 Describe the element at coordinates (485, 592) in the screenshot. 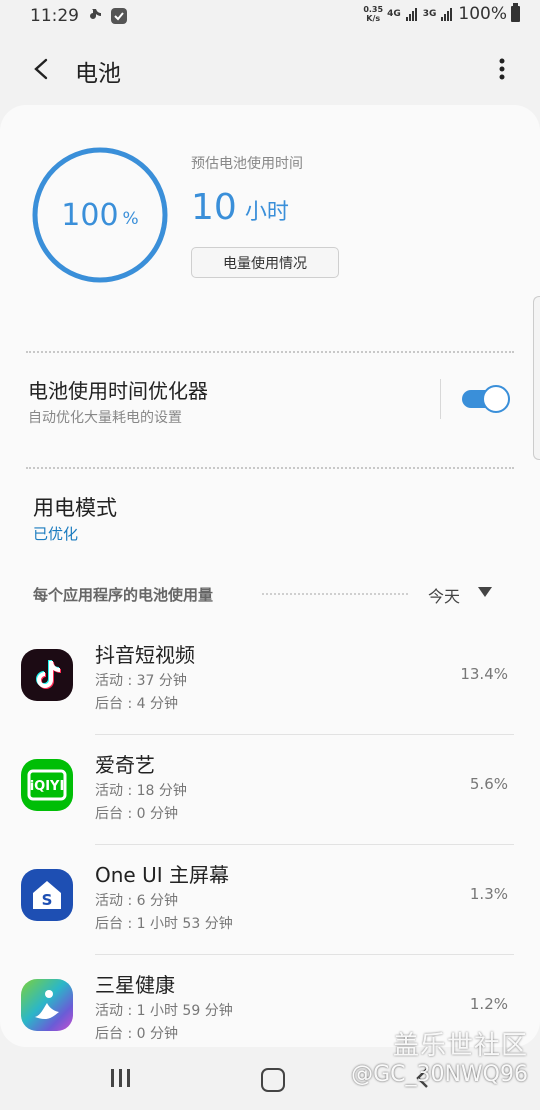

I see `dropdown-caret-icon` at that location.